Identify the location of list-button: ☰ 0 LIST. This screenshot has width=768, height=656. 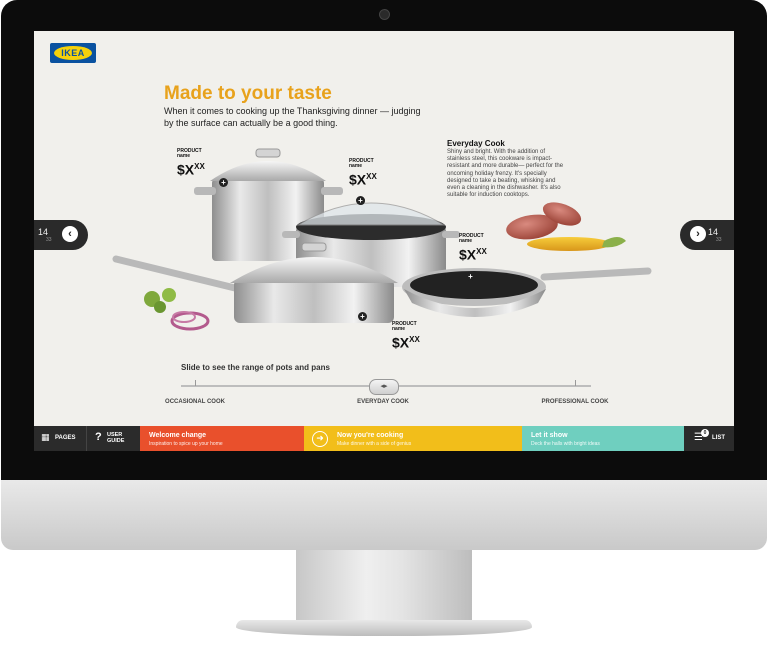
(709, 438).